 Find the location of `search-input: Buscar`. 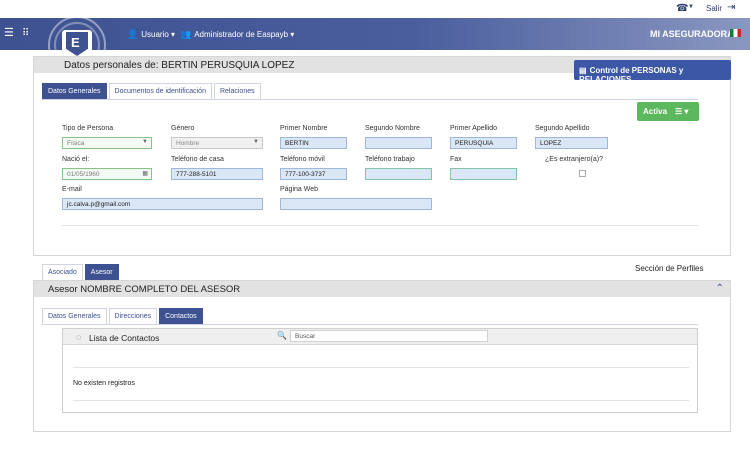

search-input: Buscar is located at coordinates (389, 336).